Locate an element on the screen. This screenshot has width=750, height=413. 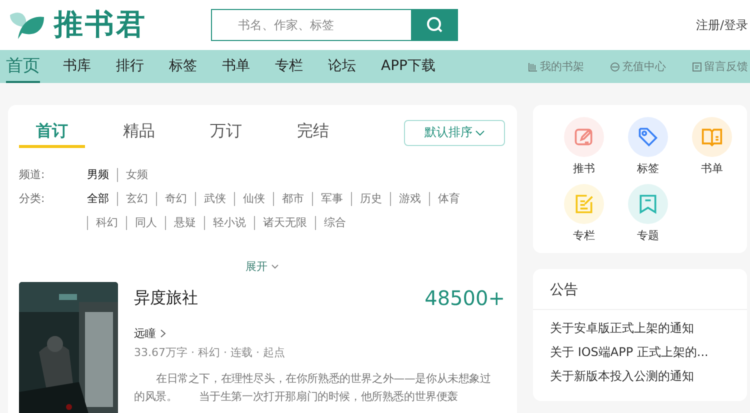
nav-tab: 专栏 is located at coordinates (289, 66).